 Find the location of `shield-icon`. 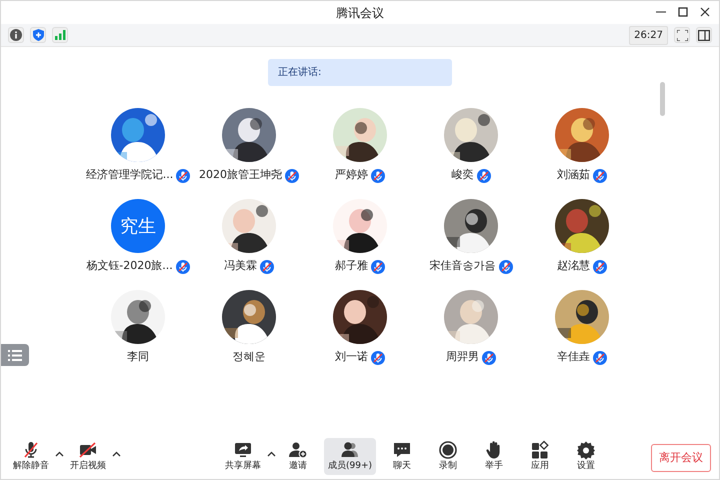

shield-icon is located at coordinates (38, 35).